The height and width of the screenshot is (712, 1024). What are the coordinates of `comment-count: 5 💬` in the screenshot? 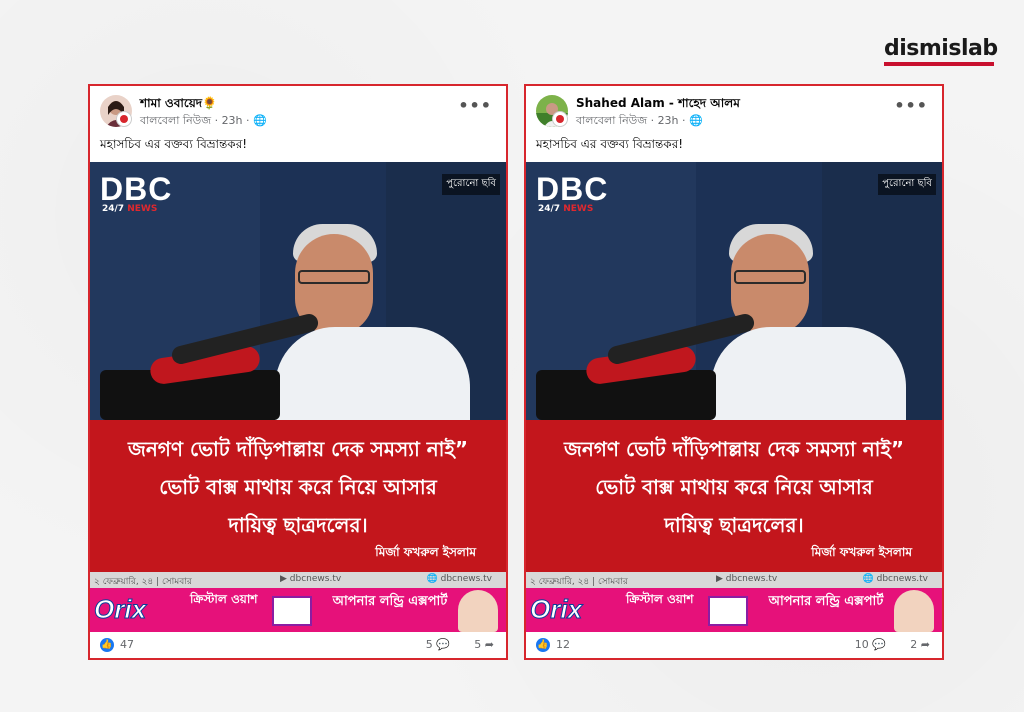 It's located at (438, 644).